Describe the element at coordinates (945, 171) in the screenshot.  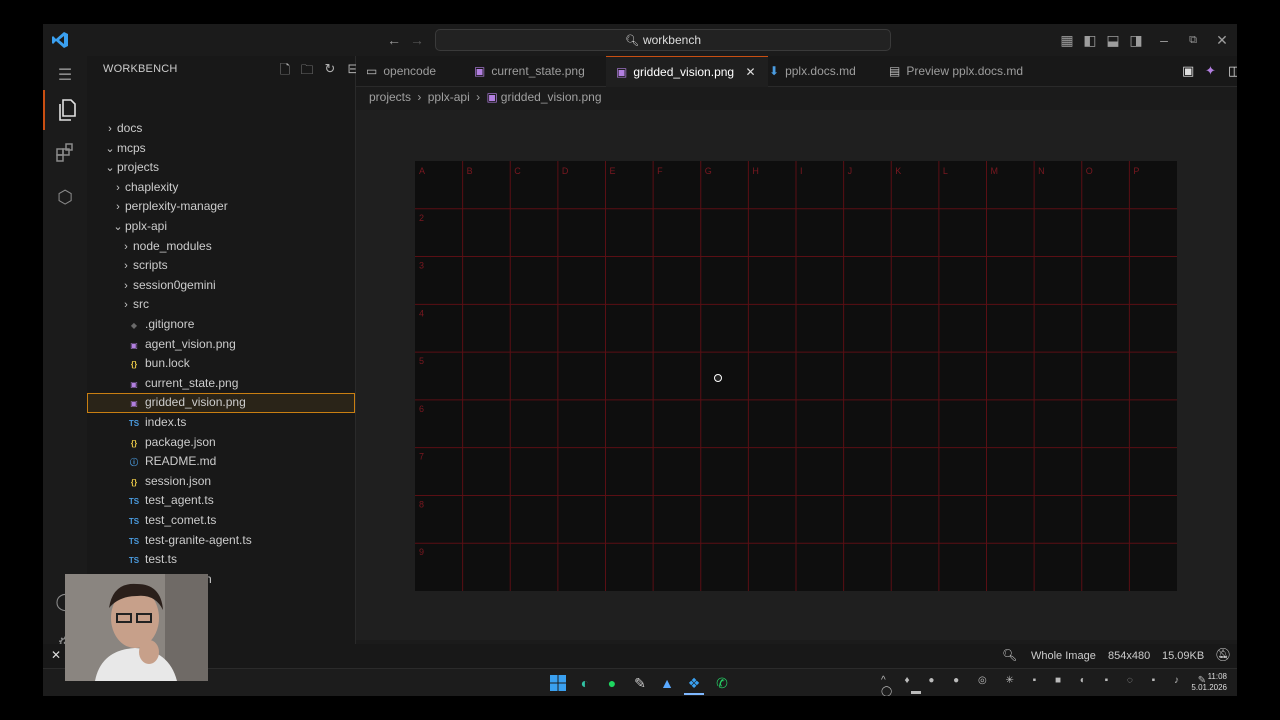
I see `grid-column-label: L` at that location.